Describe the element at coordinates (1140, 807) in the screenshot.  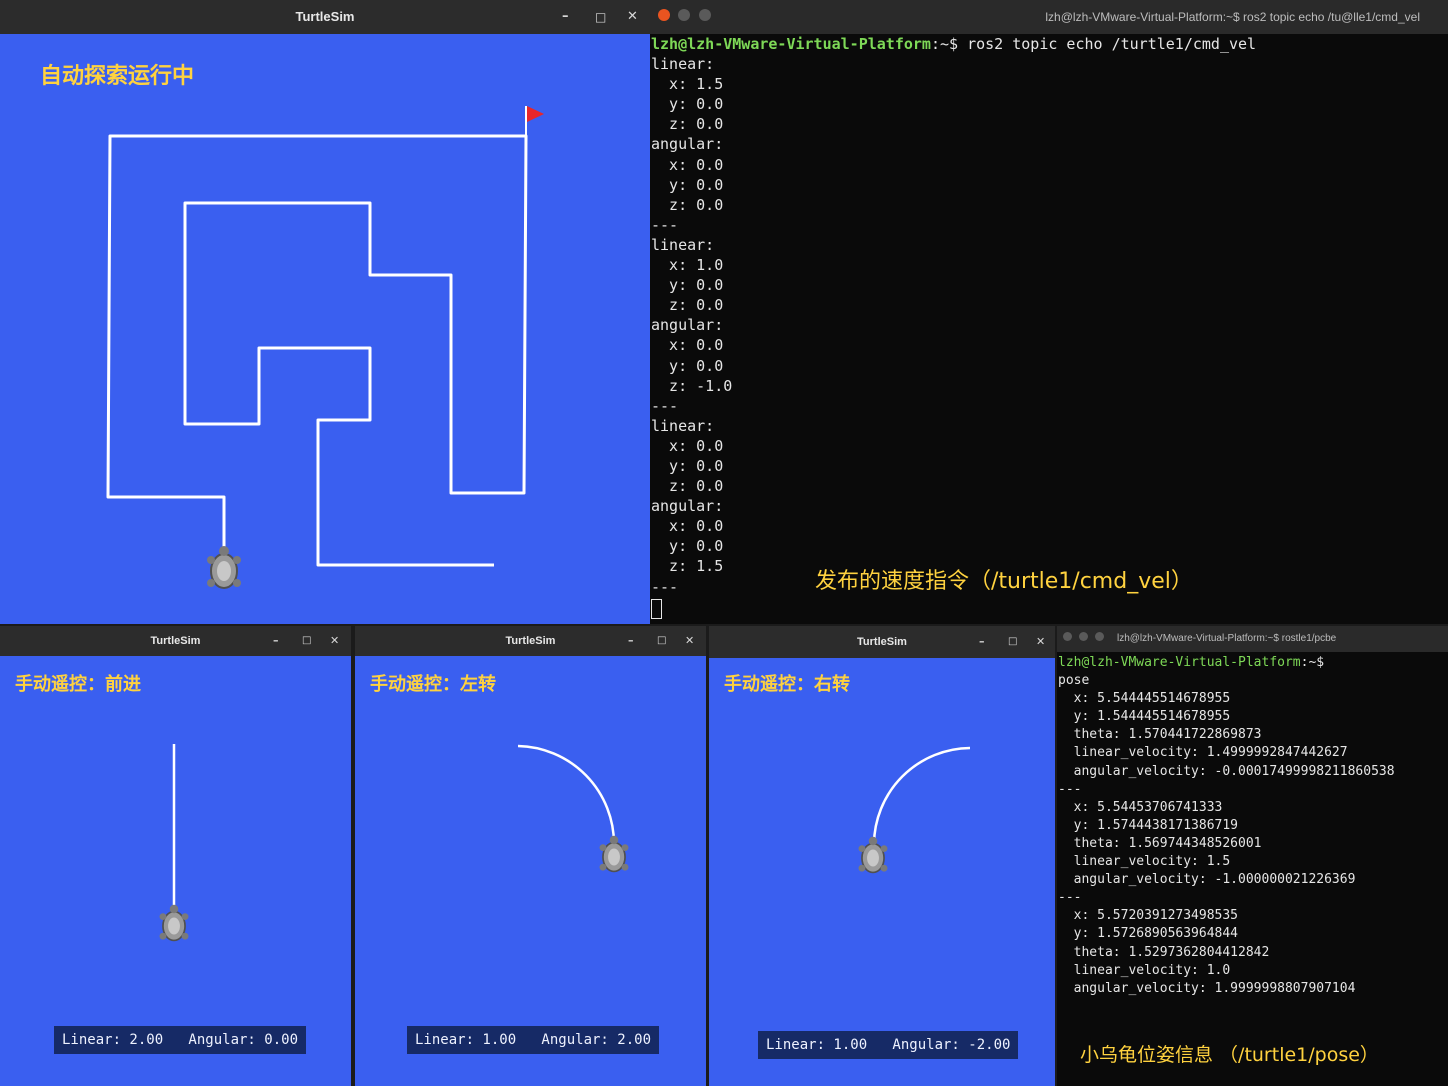
I see `terminal-line: x: 5.54453706741333` at that location.